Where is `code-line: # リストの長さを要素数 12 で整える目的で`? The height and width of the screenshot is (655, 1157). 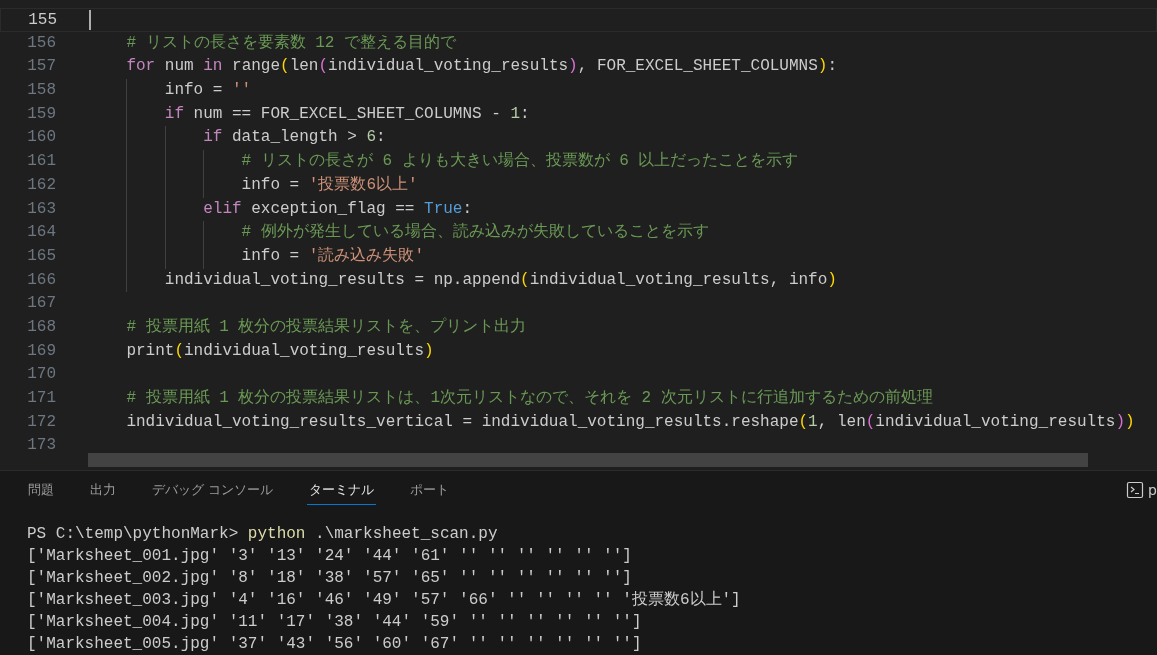
code-line: # リストの長さを要素数 12 で整える目的で is located at coordinates (291, 43).